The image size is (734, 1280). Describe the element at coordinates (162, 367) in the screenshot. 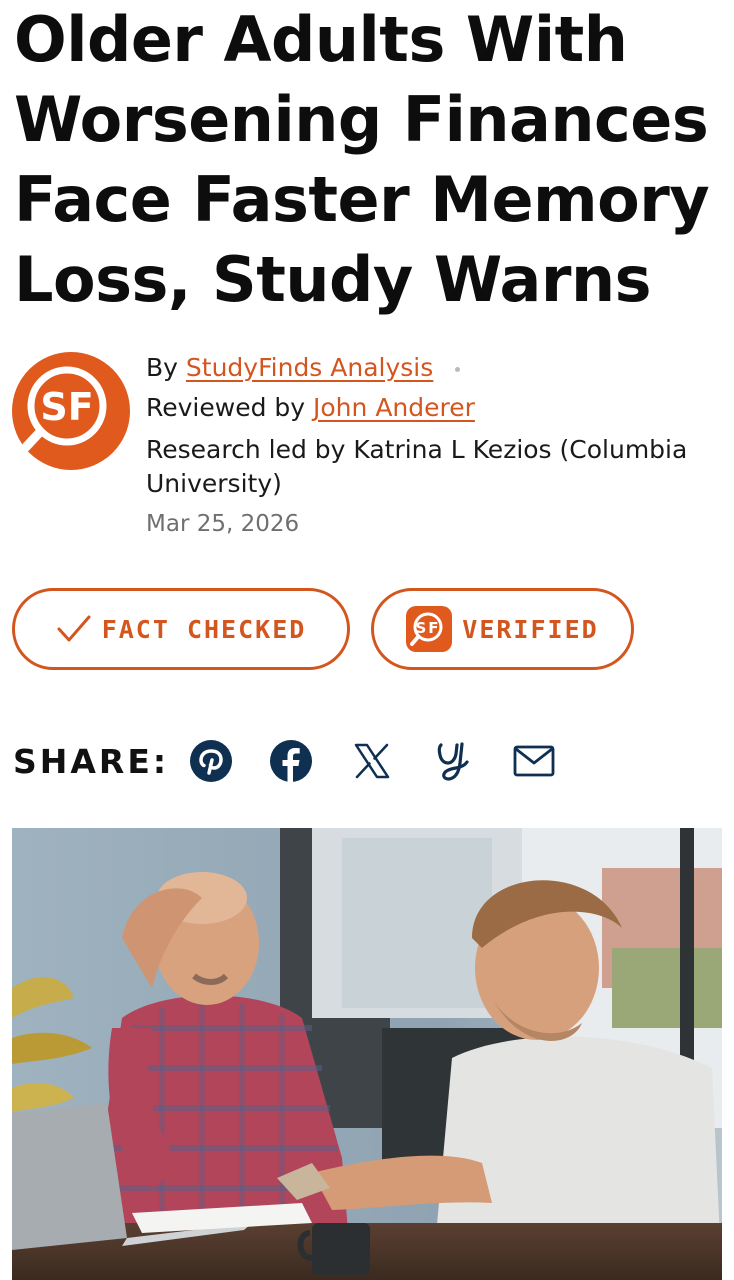

I see `by-prefix: By` at that location.